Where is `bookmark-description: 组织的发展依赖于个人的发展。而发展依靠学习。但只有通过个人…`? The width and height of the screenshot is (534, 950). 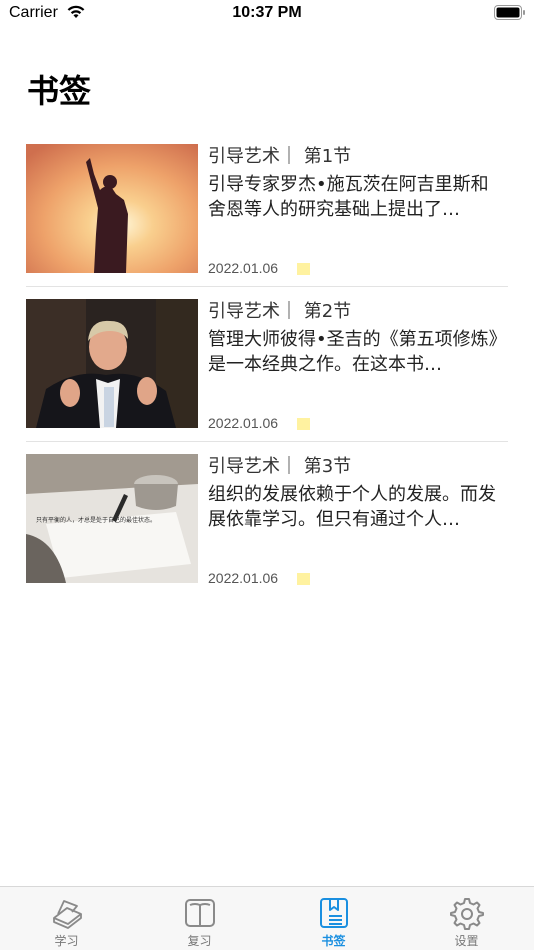
bookmark-description: 组织的发展依赖于个人的发展。而发展依靠学习。但只有通过个人… is located at coordinates (352, 507).